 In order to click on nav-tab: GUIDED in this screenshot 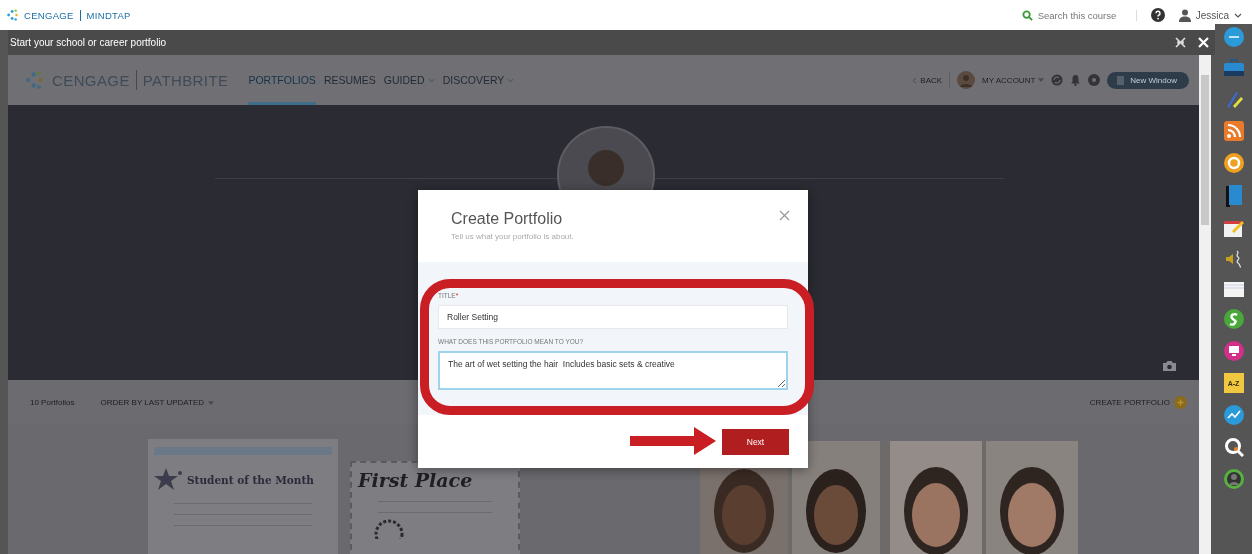, I will do `click(409, 80)`.